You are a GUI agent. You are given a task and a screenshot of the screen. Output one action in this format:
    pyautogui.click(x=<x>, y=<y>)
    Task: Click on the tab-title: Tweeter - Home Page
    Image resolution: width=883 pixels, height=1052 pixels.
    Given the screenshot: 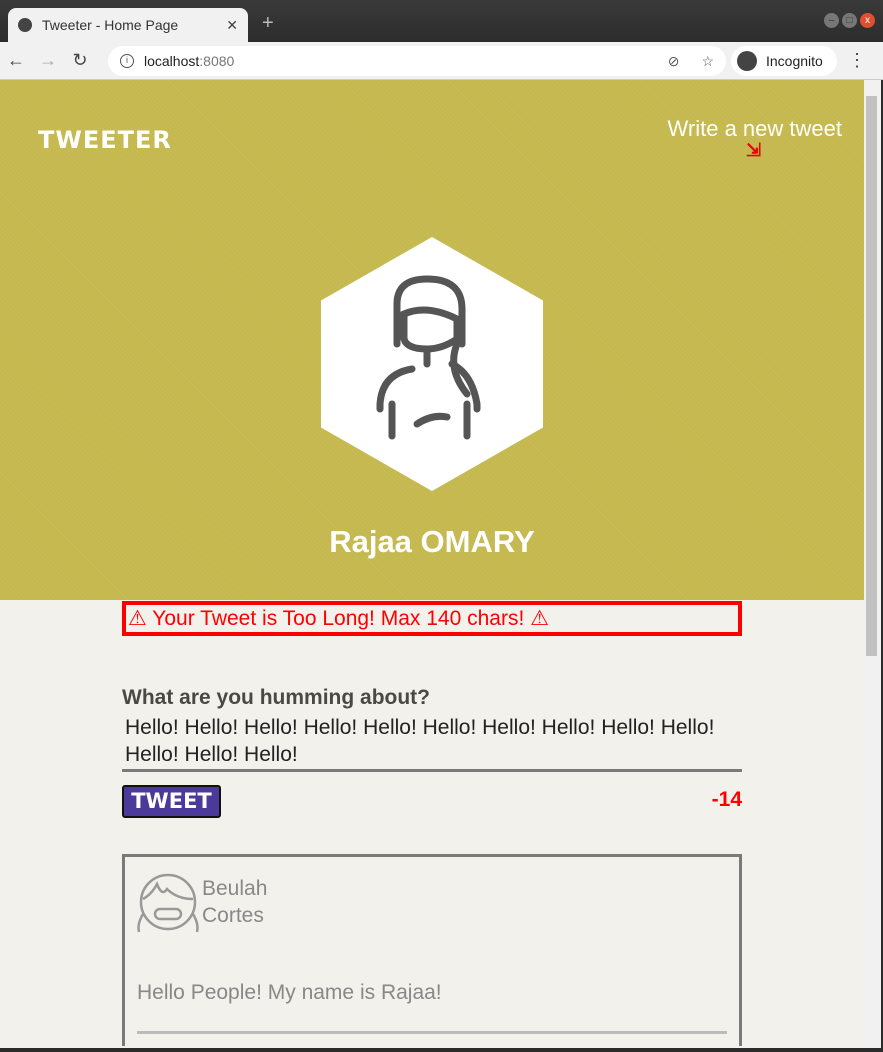 What is the action you would take?
    pyautogui.click(x=110, y=25)
    